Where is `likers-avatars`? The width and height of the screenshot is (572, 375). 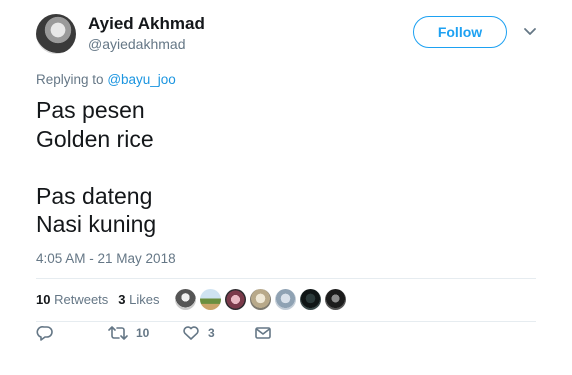 likers-avatars is located at coordinates (260, 299).